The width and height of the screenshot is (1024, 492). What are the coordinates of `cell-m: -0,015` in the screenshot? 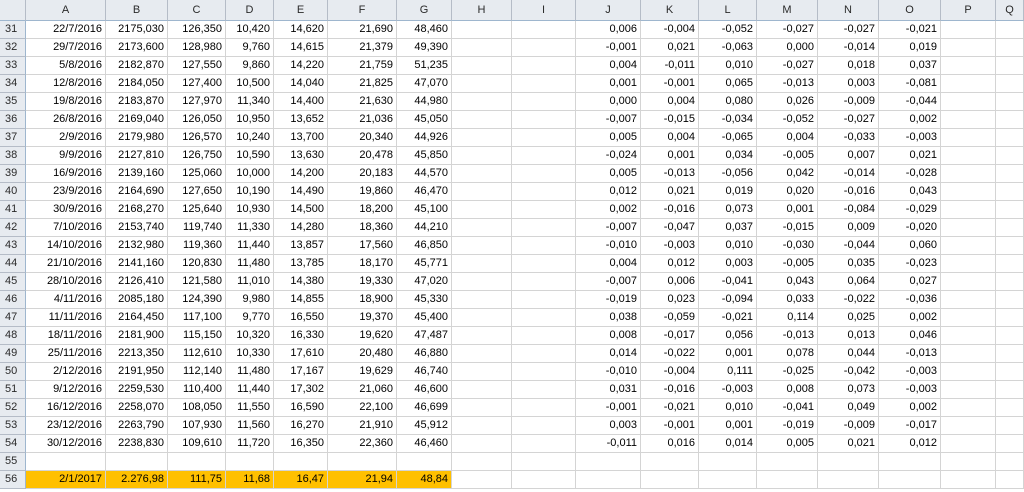 It's located at (787, 228).